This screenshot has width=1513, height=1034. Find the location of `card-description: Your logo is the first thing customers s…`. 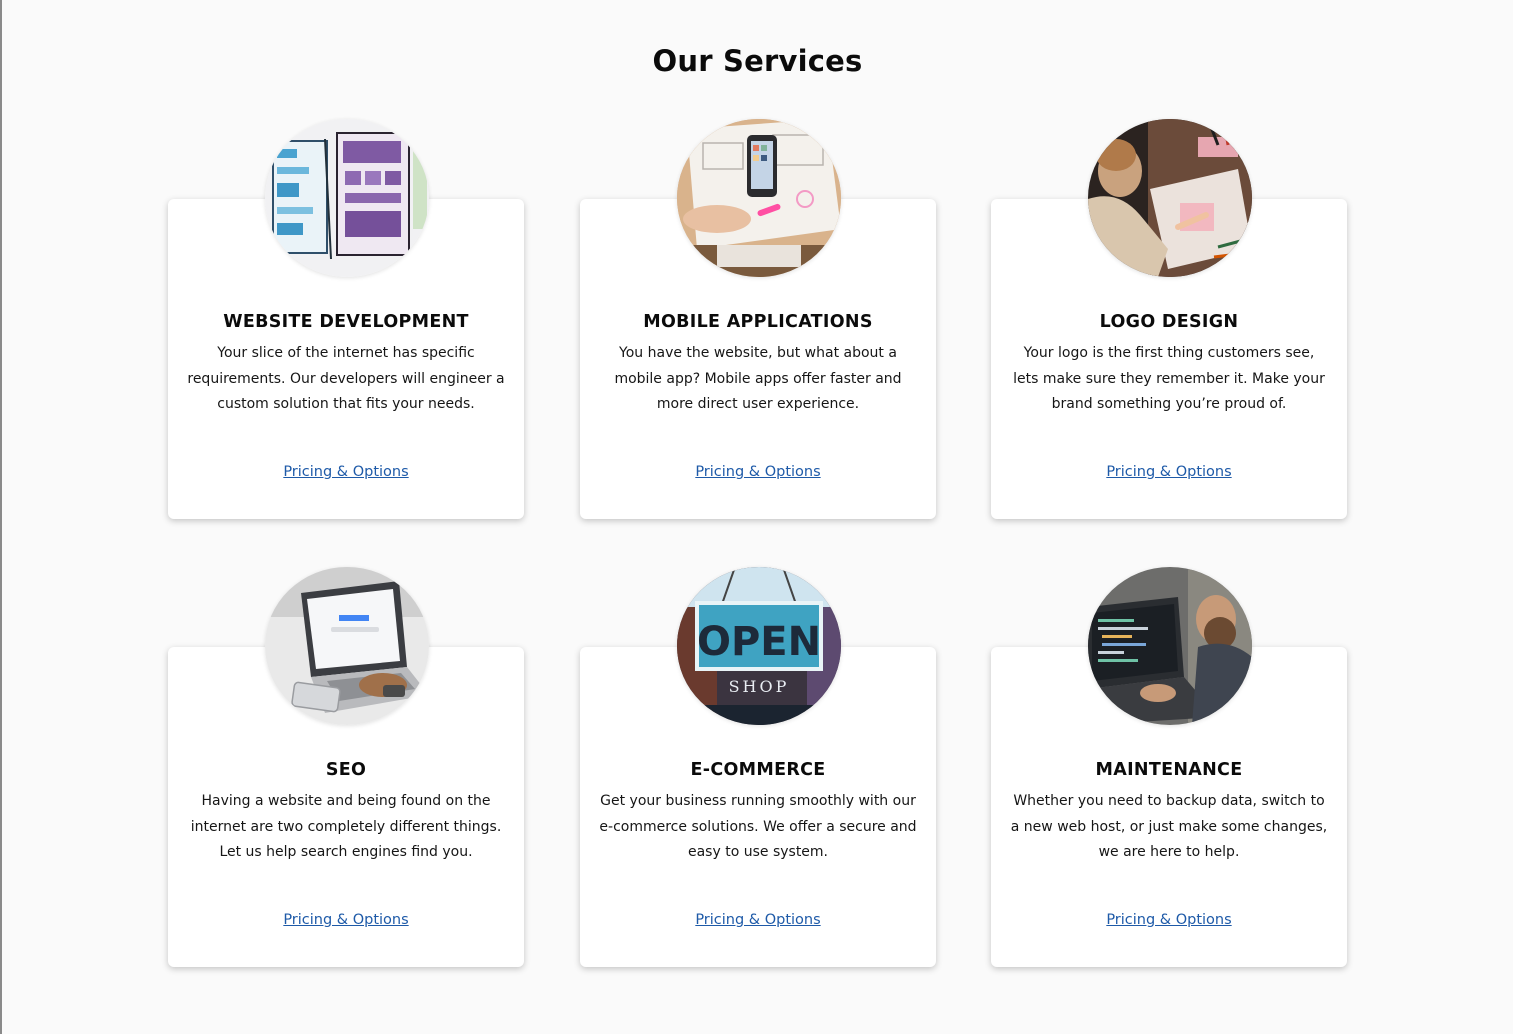

card-description: Your logo is the first thing customers s… is located at coordinates (1169, 378).